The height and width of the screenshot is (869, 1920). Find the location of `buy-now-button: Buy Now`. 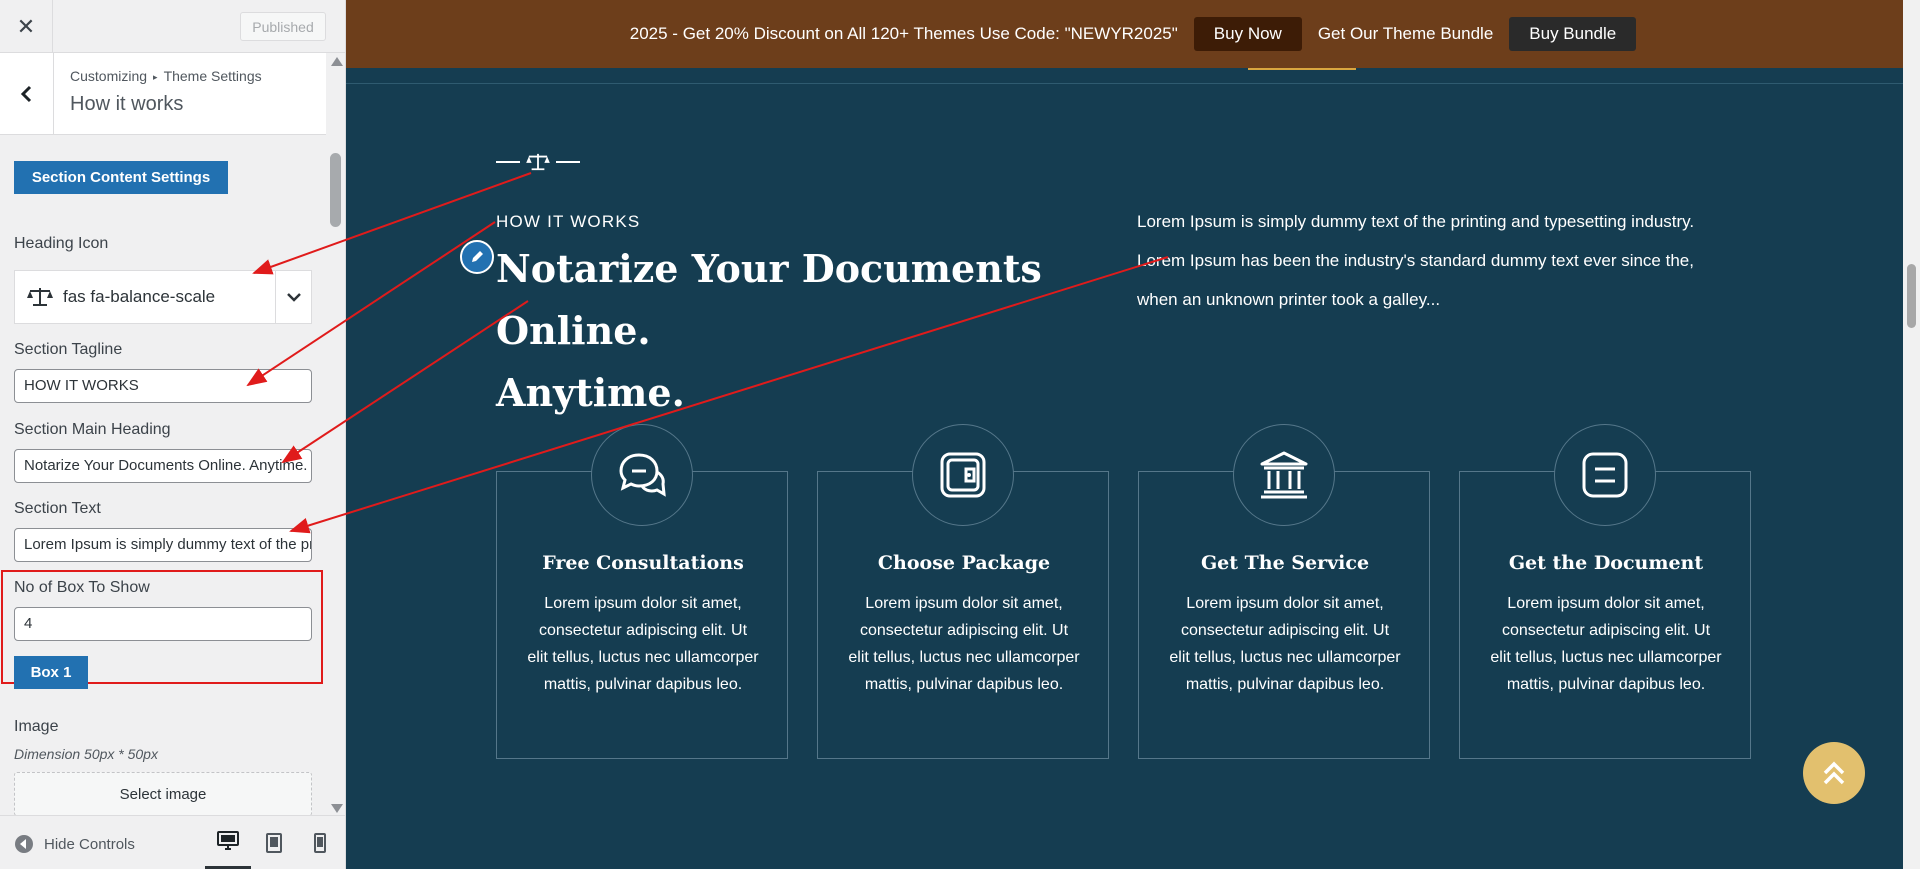

buy-now-button: Buy Now is located at coordinates (1247, 34).